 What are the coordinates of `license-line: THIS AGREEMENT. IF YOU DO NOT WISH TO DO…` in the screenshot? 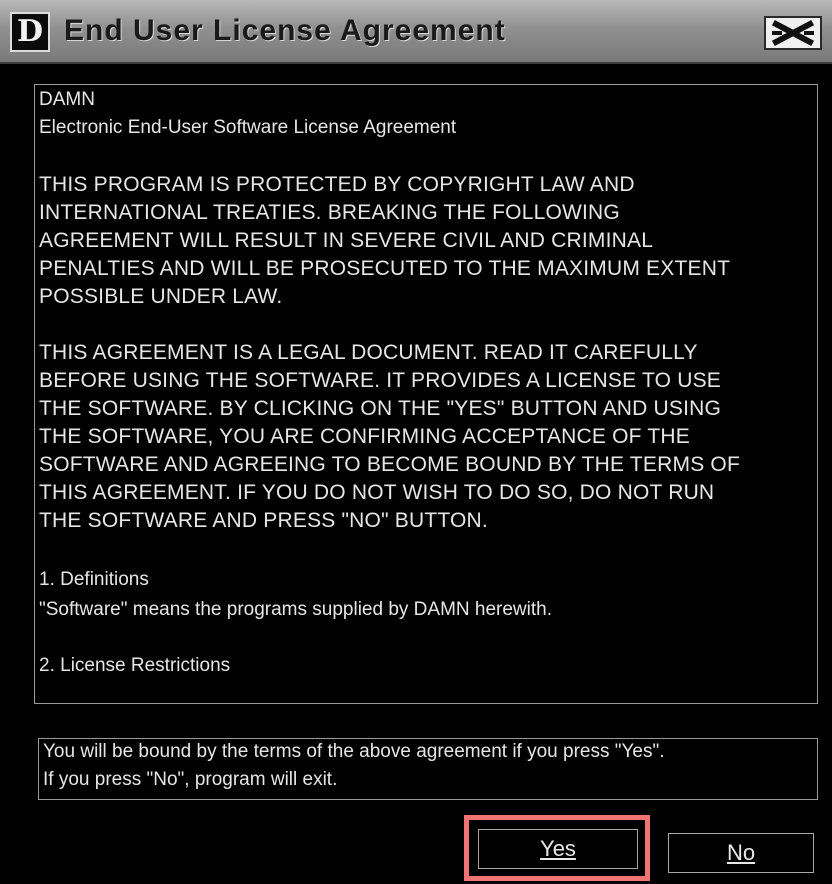 It's located at (377, 492).